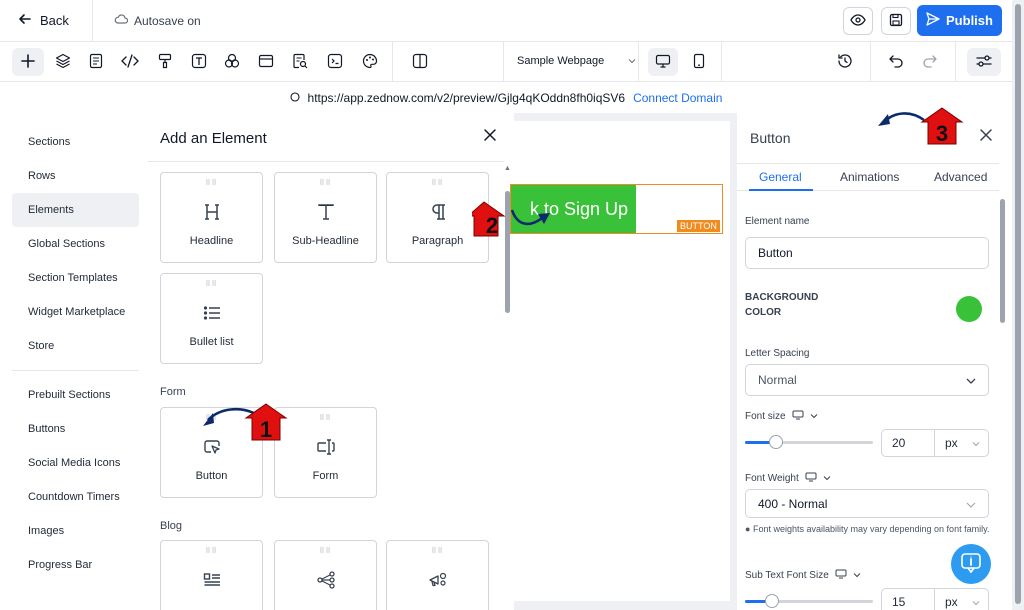  I want to click on history-button, so click(845, 62).